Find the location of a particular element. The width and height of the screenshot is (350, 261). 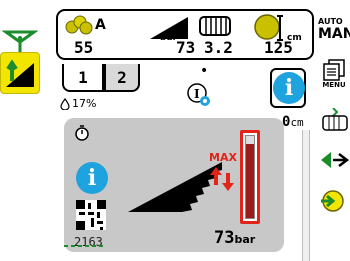

bale-wrap-icon is located at coordinates (335, 119).